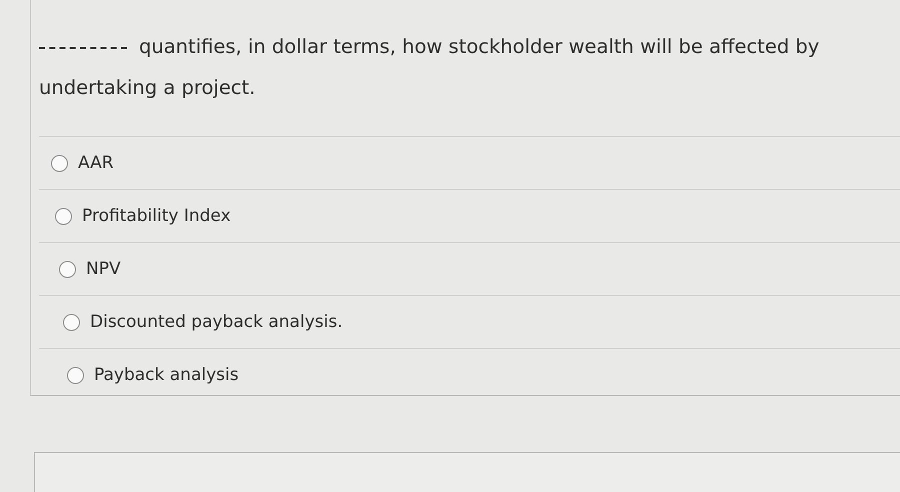  What do you see at coordinates (156, 216) in the screenshot?
I see `option-label: Profitability Index` at bounding box center [156, 216].